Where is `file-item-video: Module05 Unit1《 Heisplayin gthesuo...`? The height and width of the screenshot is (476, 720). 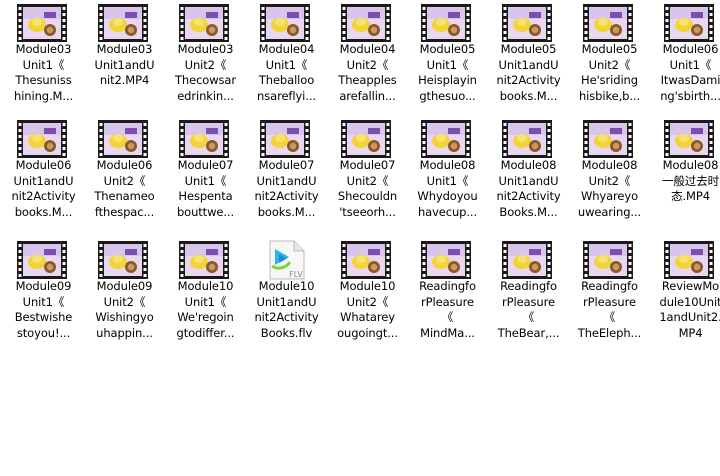
file-item-video: Module05 Unit1《 Heisplayin gthesuo... is located at coordinates (447, 59).